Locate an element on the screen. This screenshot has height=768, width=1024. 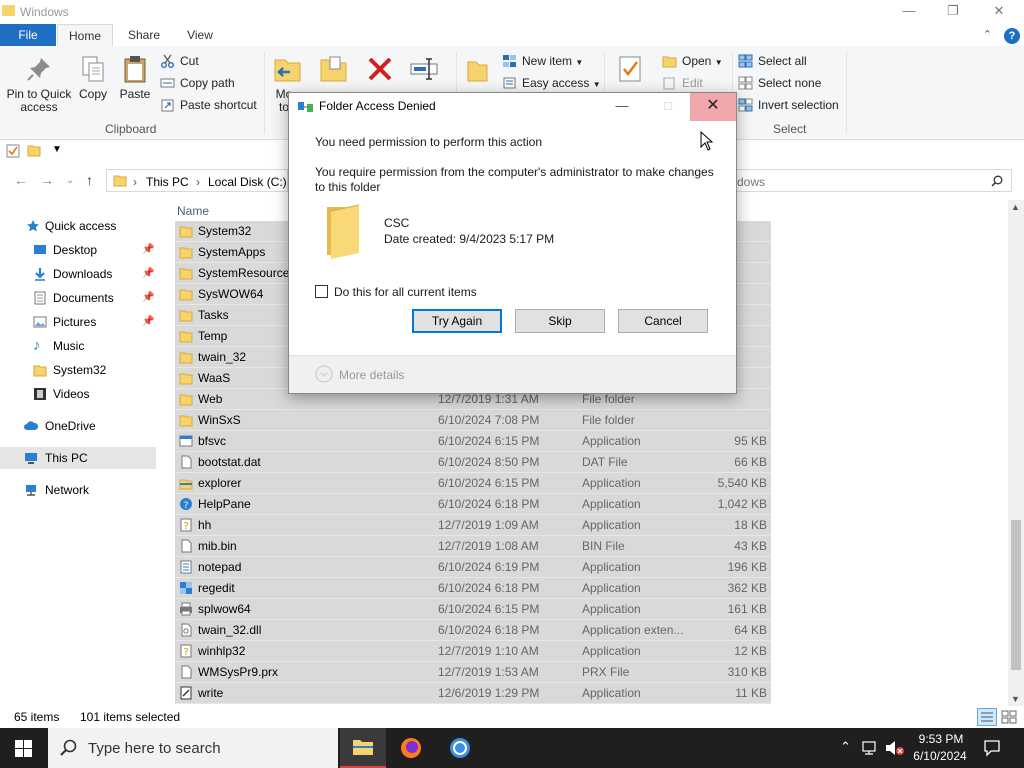
cancel-button: Cancel is located at coordinates (663, 321).